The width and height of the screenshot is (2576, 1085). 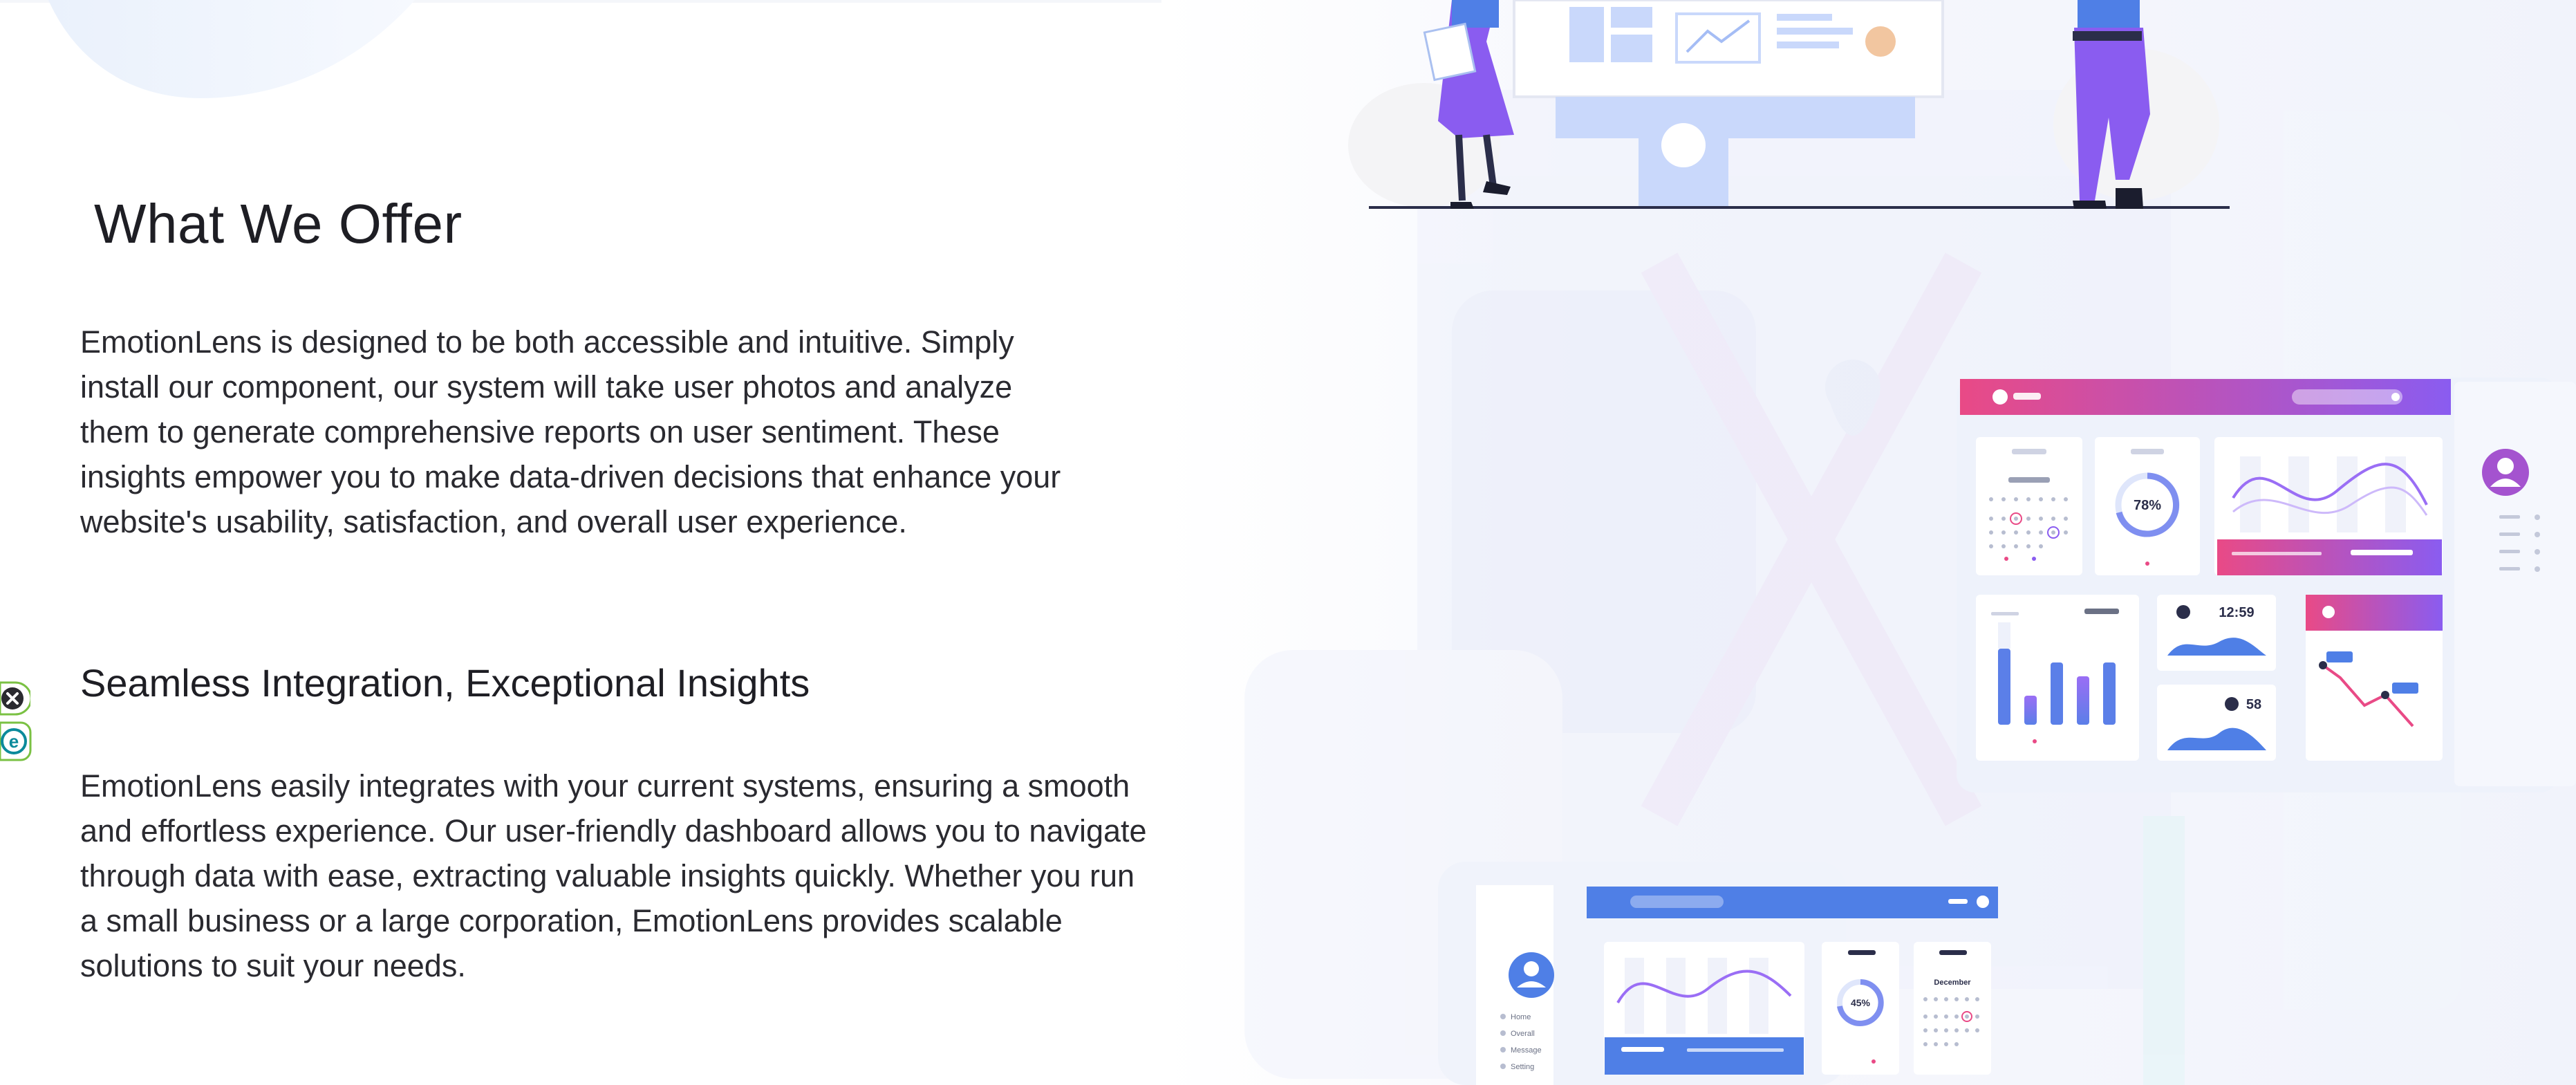 I want to click on decorative-blob, so click(x=231, y=49).